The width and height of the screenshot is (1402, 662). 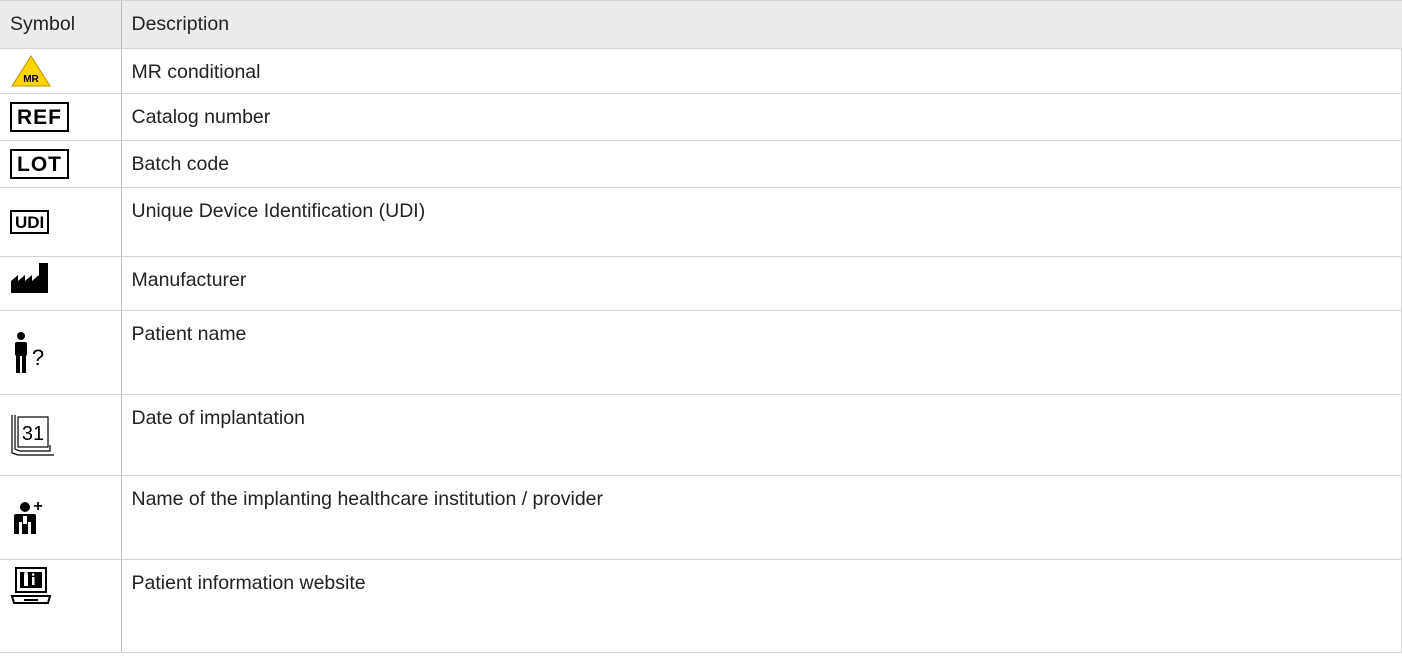 I want to click on table-row: Patient information website, so click(x=701, y=606).